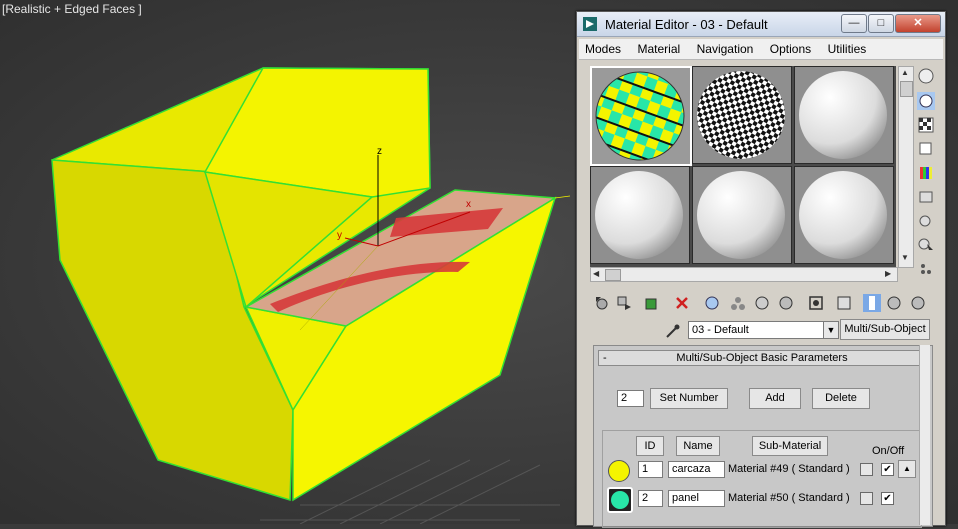 Image resolution: width=958 pixels, height=529 pixels. I want to click on submaterial-button: Material #50 ( Standard ), so click(789, 498).